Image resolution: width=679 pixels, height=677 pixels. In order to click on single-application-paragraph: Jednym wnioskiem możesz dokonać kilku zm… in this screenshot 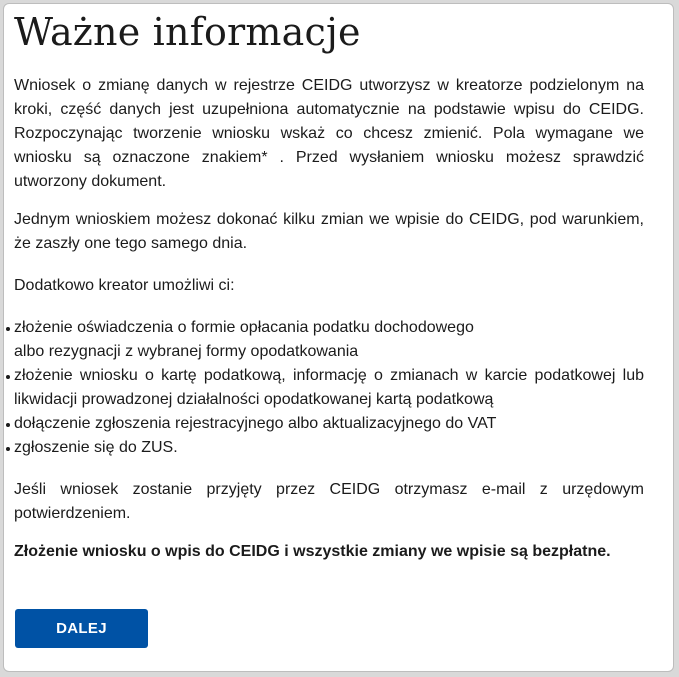, I will do `click(329, 231)`.